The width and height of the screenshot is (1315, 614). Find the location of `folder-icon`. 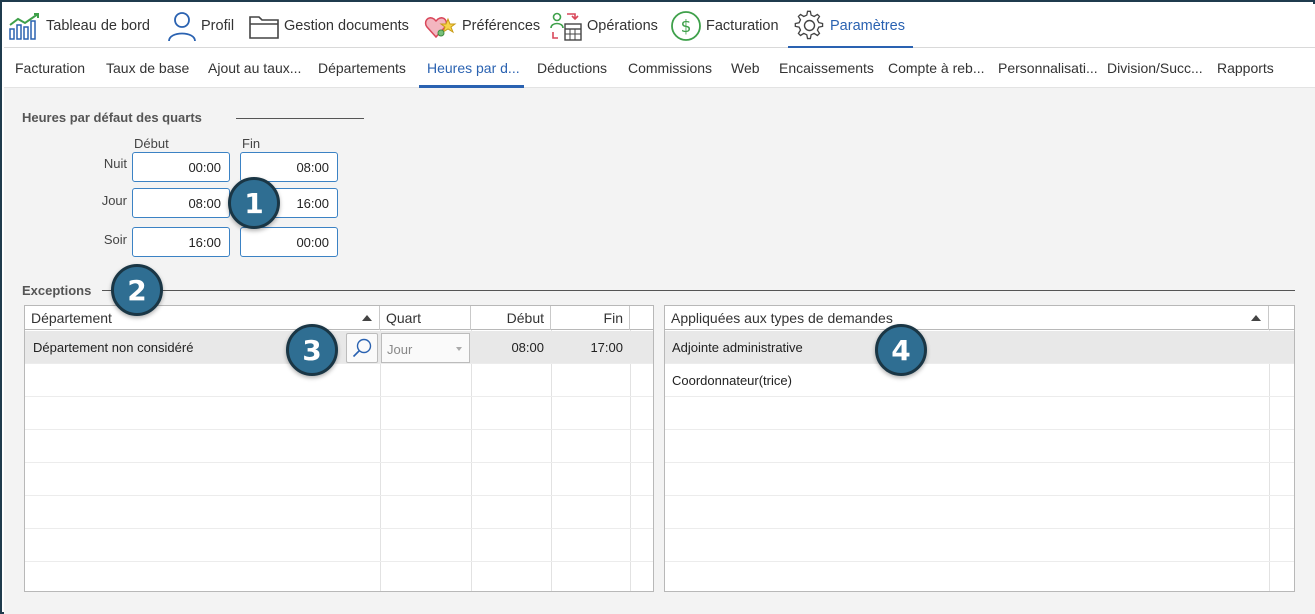

folder-icon is located at coordinates (264, 27).